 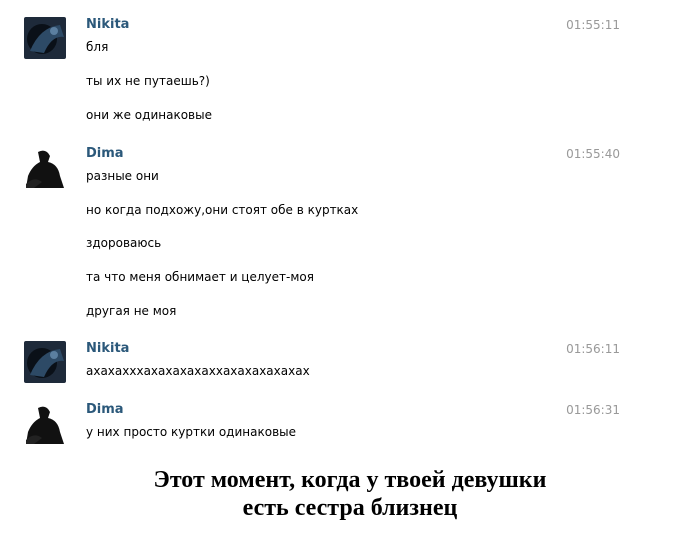 I want to click on message-timestamp: 01:55:40, so click(x=593, y=154).